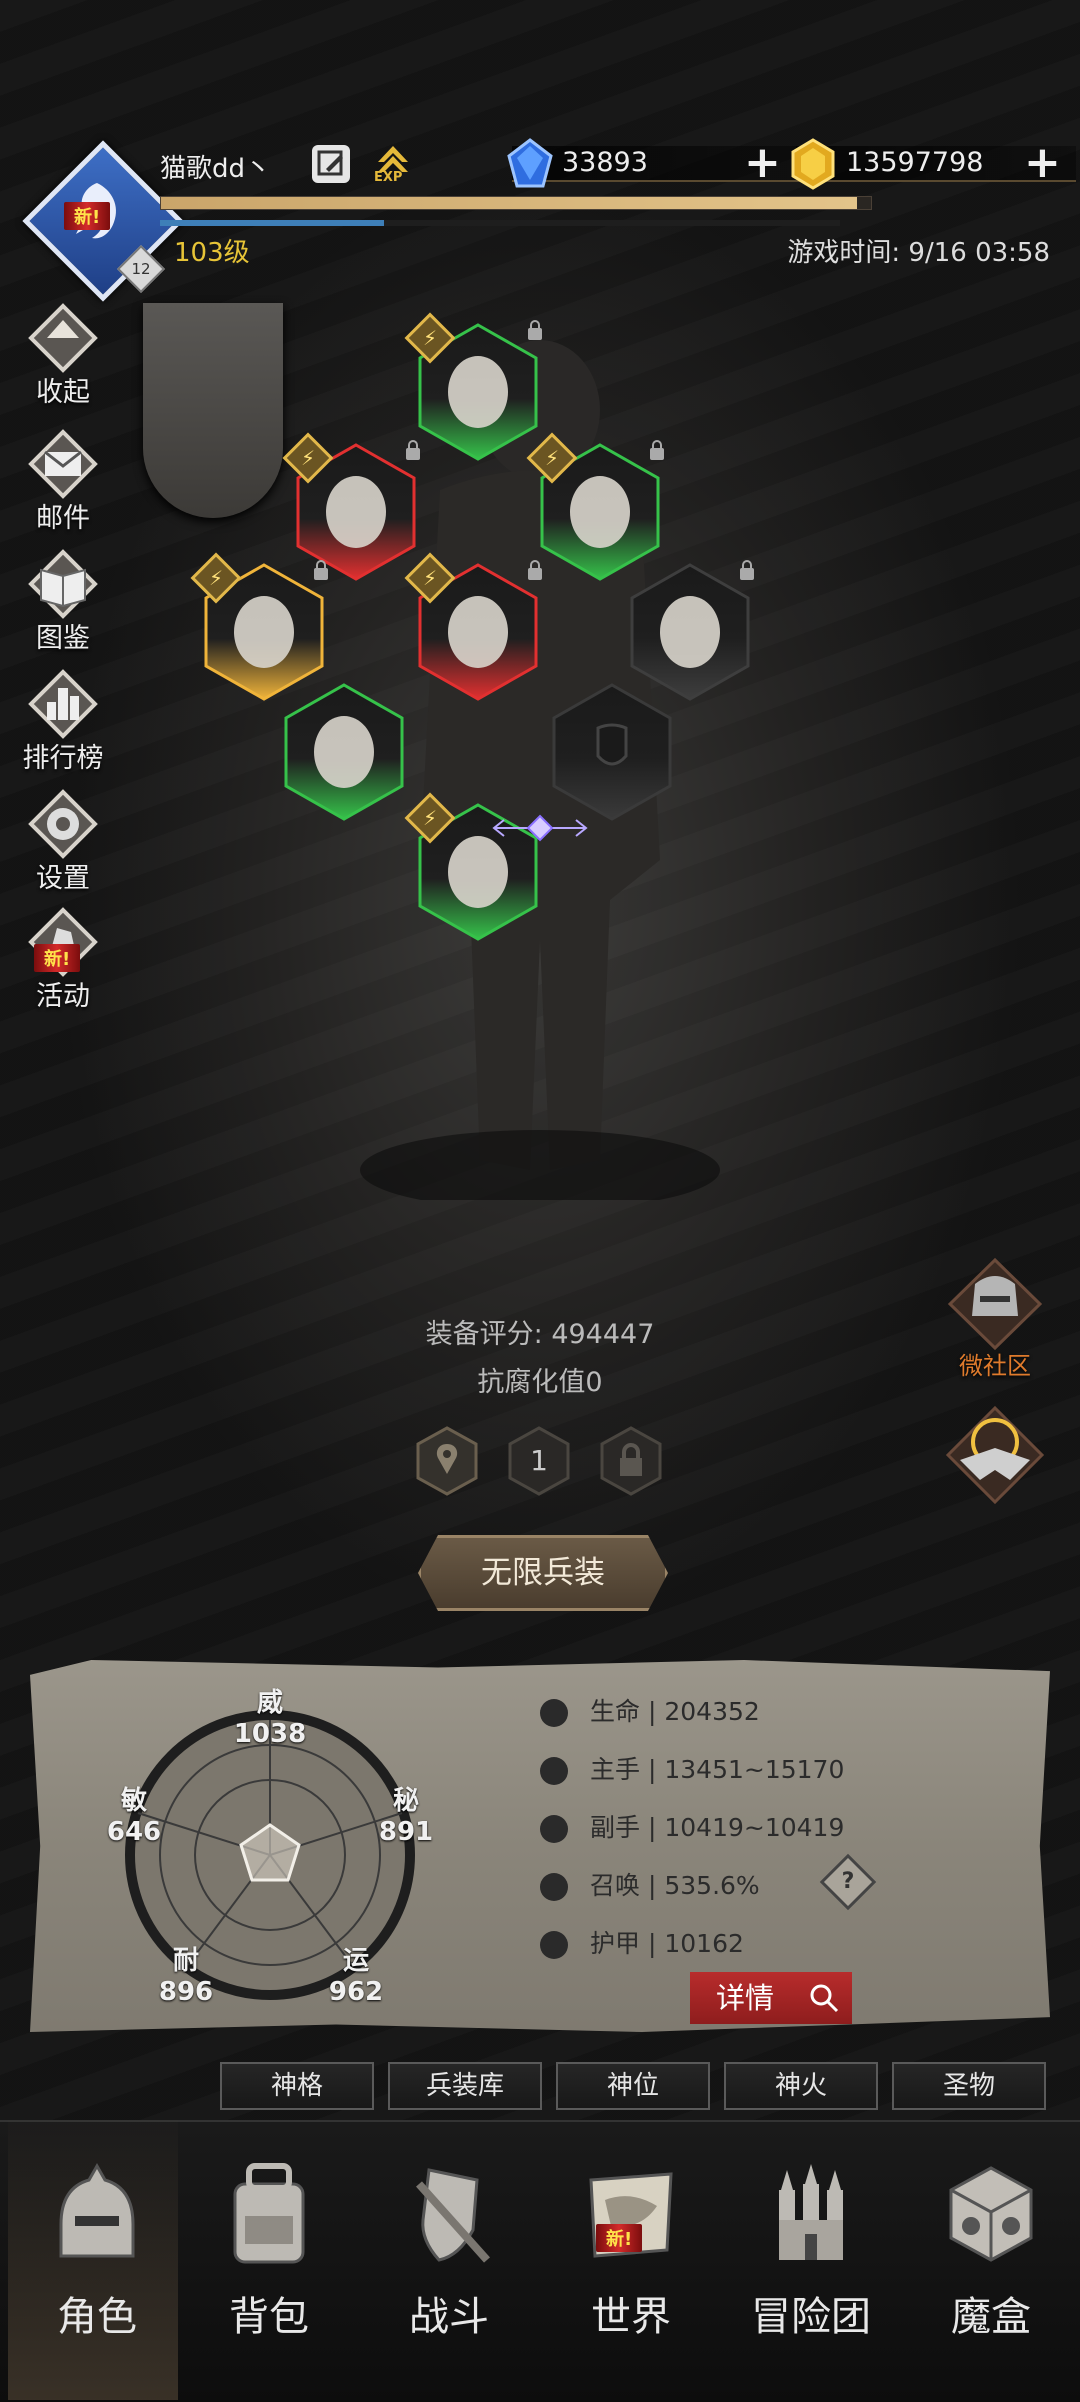 This screenshot has width=1080, height=2402. Describe the element at coordinates (543, 1573) in the screenshot. I see `infinite-gear-button: 无限兵装` at that location.